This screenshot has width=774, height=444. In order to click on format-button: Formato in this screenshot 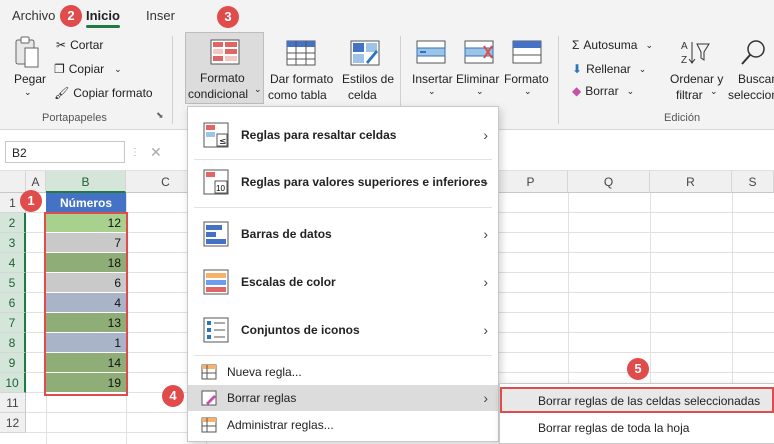, I will do `click(526, 79)`.